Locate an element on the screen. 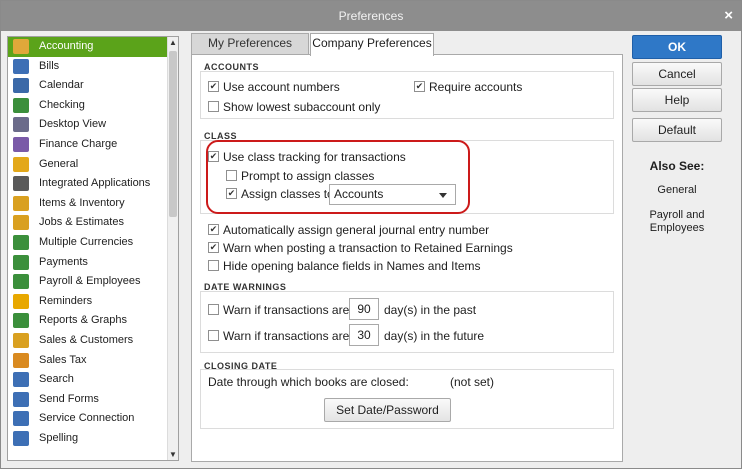  default-button: Default is located at coordinates (677, 130).